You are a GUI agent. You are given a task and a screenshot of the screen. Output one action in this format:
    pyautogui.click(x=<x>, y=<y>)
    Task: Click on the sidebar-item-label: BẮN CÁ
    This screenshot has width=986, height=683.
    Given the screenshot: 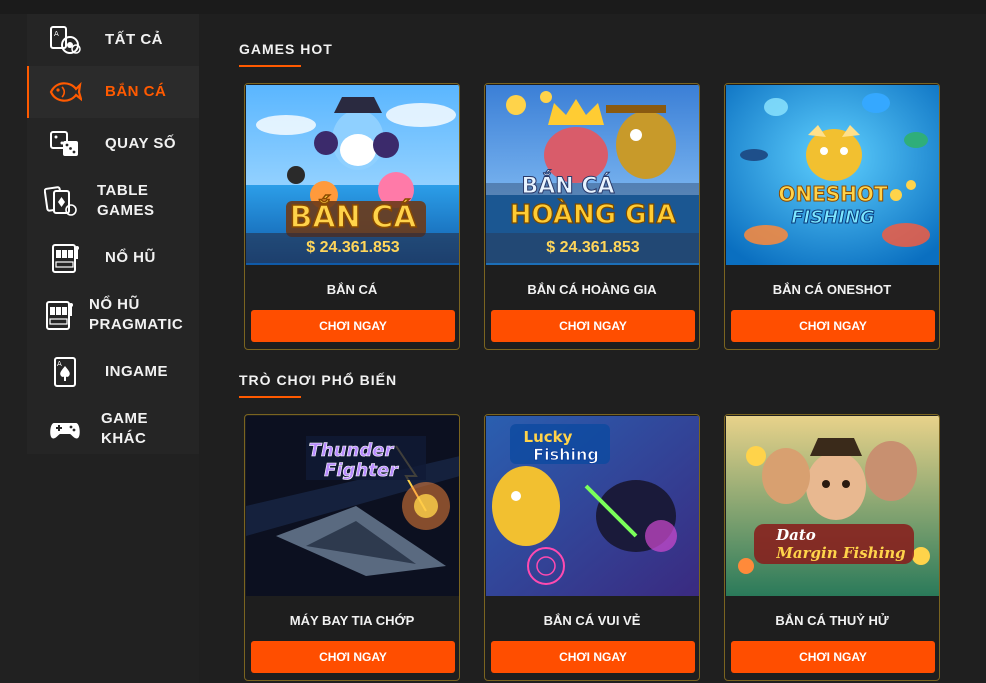 What is the action you would take?
    pyautogui.click(x=136, y=91)
    